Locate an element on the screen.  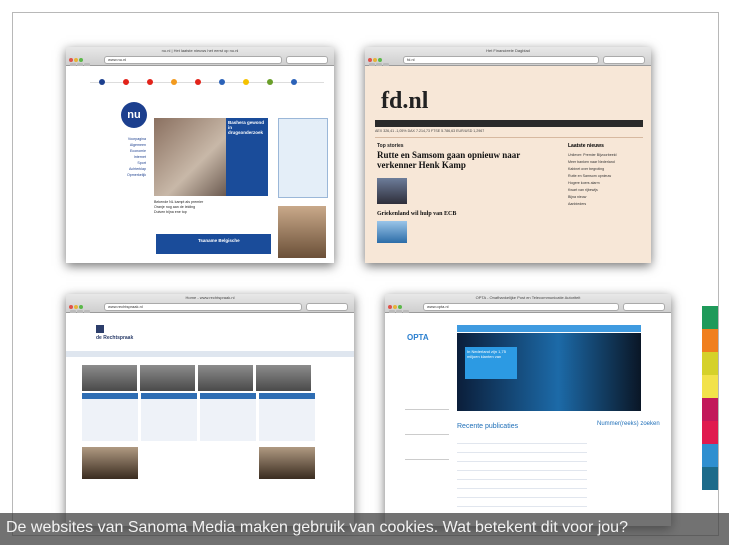
photo-strip is located at coordinates (199, 378).